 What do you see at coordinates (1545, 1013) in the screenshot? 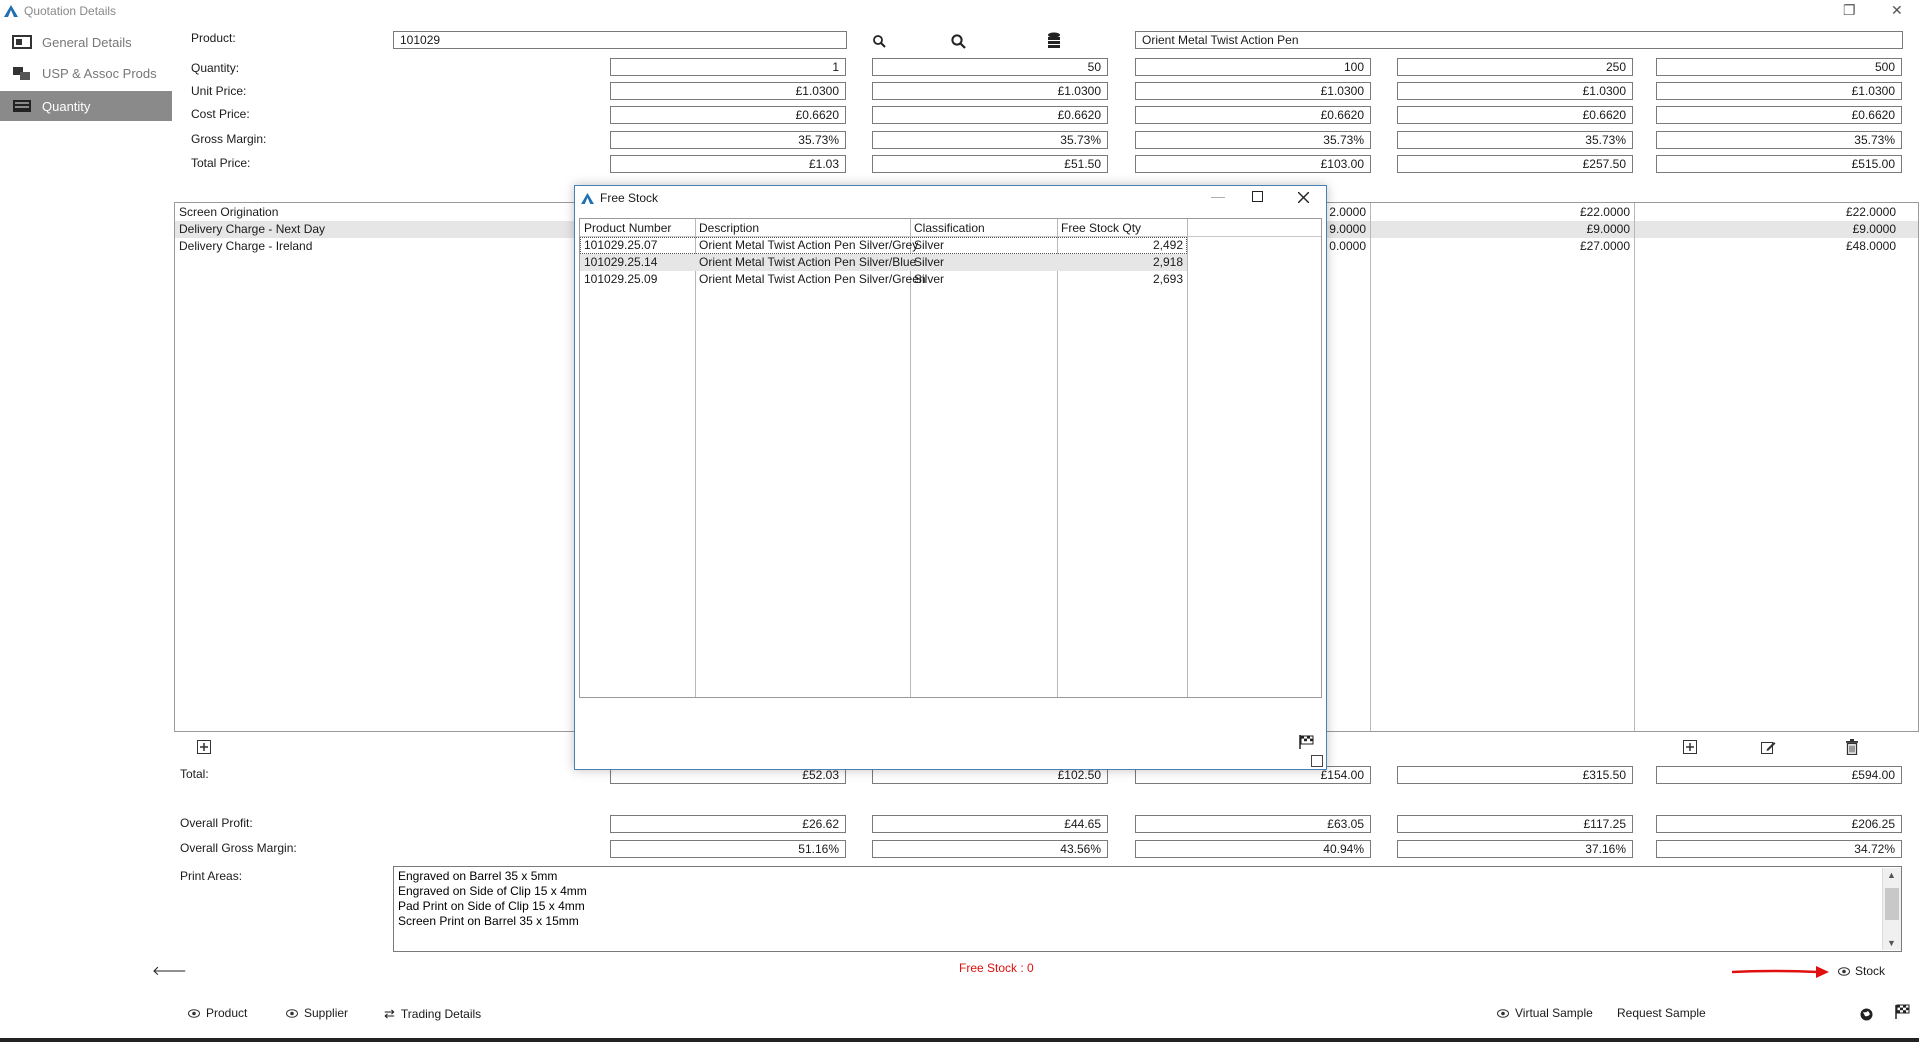
I see `virtual-sample-link: Virtual Sample` at bounding box center [1545, 1013].